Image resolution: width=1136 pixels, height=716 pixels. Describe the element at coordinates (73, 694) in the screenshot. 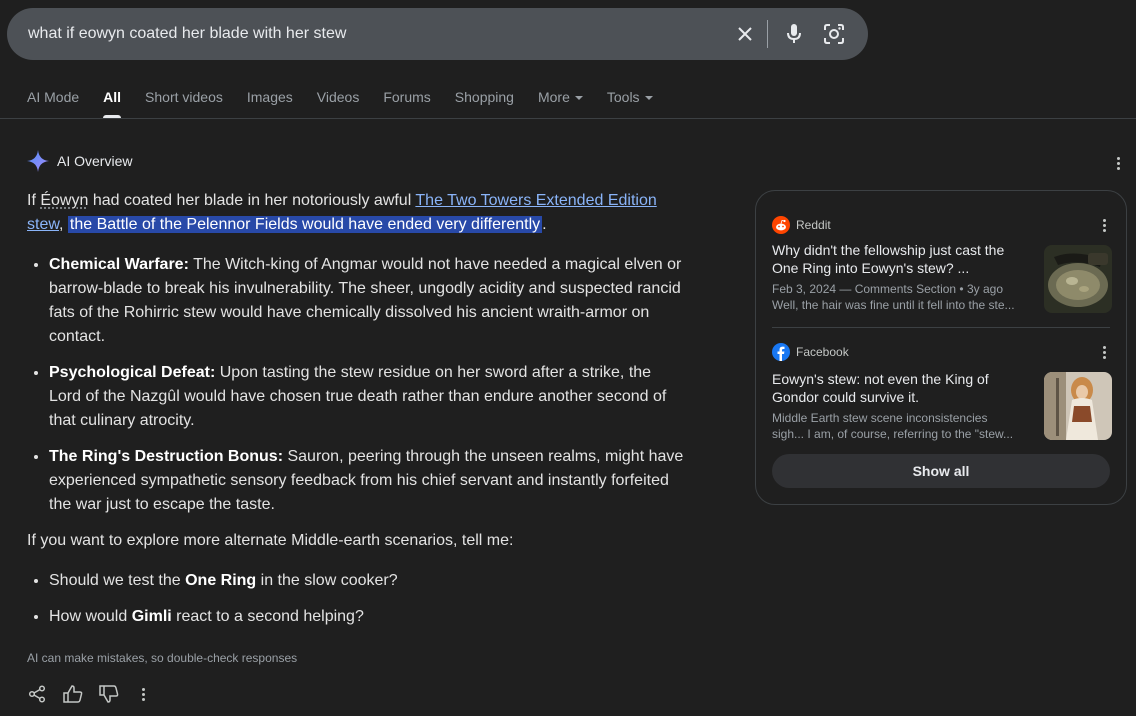

I see `thumbs-up-icon` at that location.